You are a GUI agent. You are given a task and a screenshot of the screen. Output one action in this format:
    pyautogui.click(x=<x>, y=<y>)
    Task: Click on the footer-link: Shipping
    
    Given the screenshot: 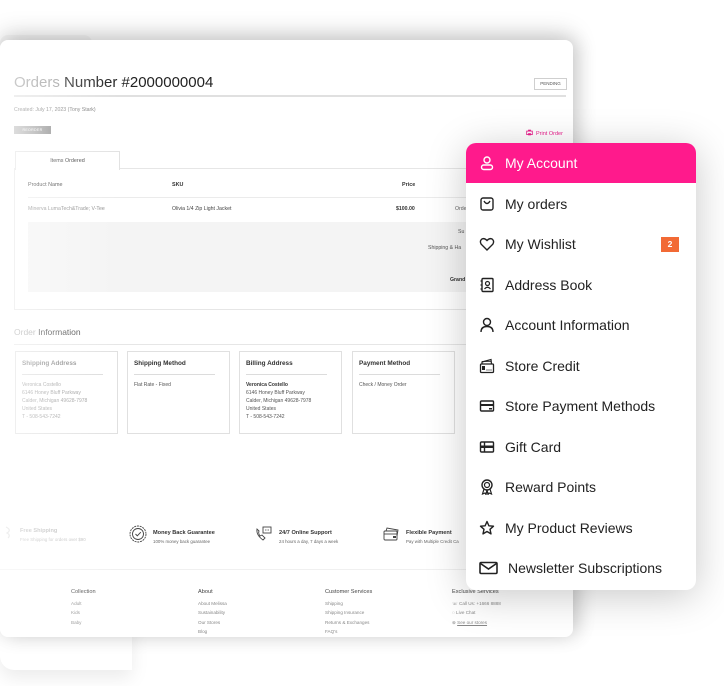 What is the action you would take?
    pyautogui.click(x=348, y=603)
    